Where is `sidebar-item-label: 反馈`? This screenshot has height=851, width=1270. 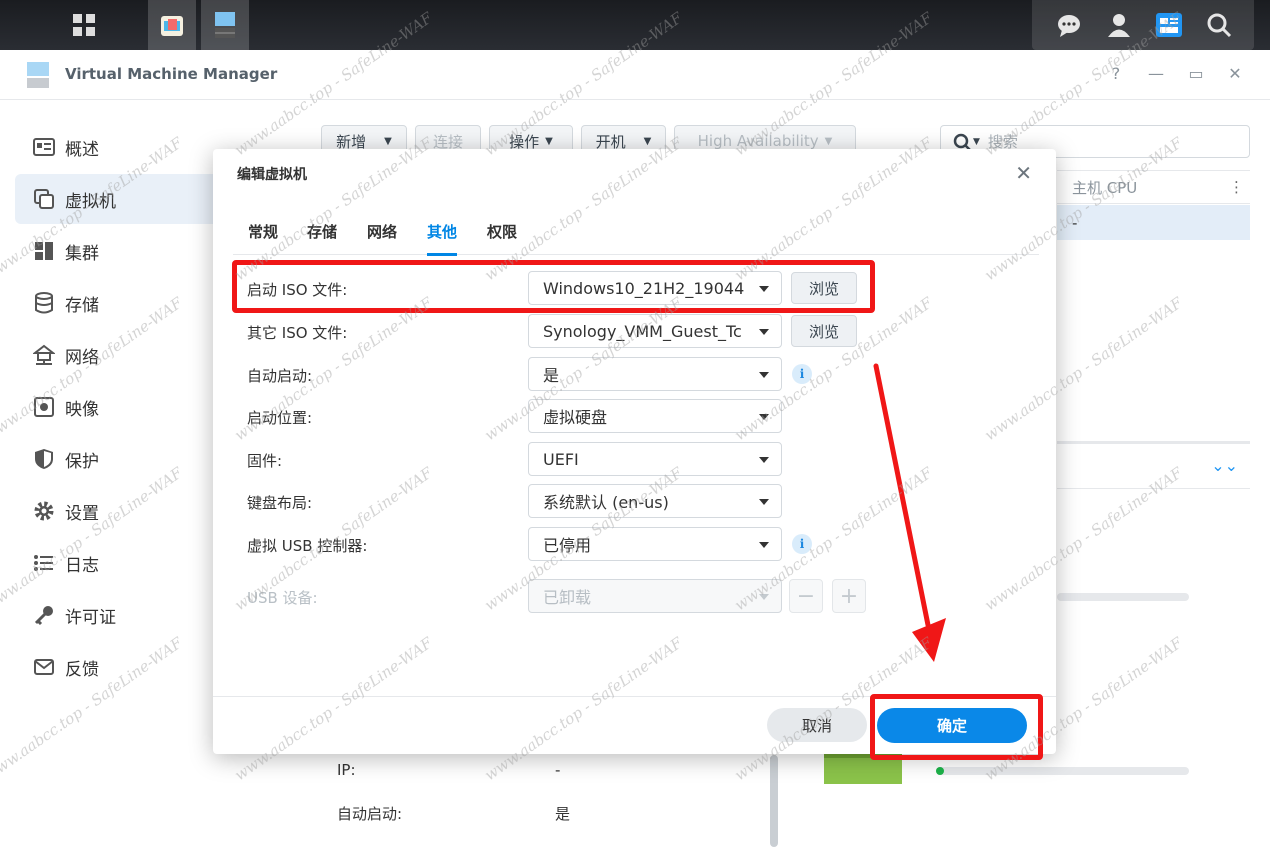
sidebar-item-label: 反馈 is located at coordinates (82, 669).